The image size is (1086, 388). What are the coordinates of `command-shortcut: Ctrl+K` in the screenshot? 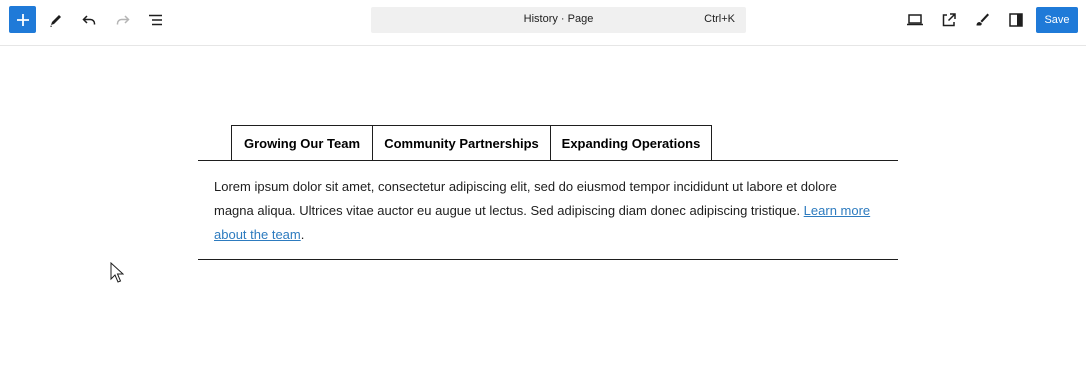 It's located at (719, 19).